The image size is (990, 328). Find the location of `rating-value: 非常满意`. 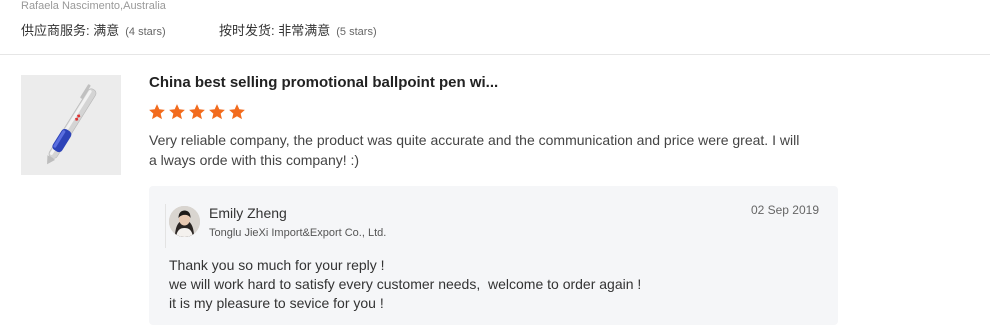

rating-value: 非常满意 is located at coordinates (304, 30).